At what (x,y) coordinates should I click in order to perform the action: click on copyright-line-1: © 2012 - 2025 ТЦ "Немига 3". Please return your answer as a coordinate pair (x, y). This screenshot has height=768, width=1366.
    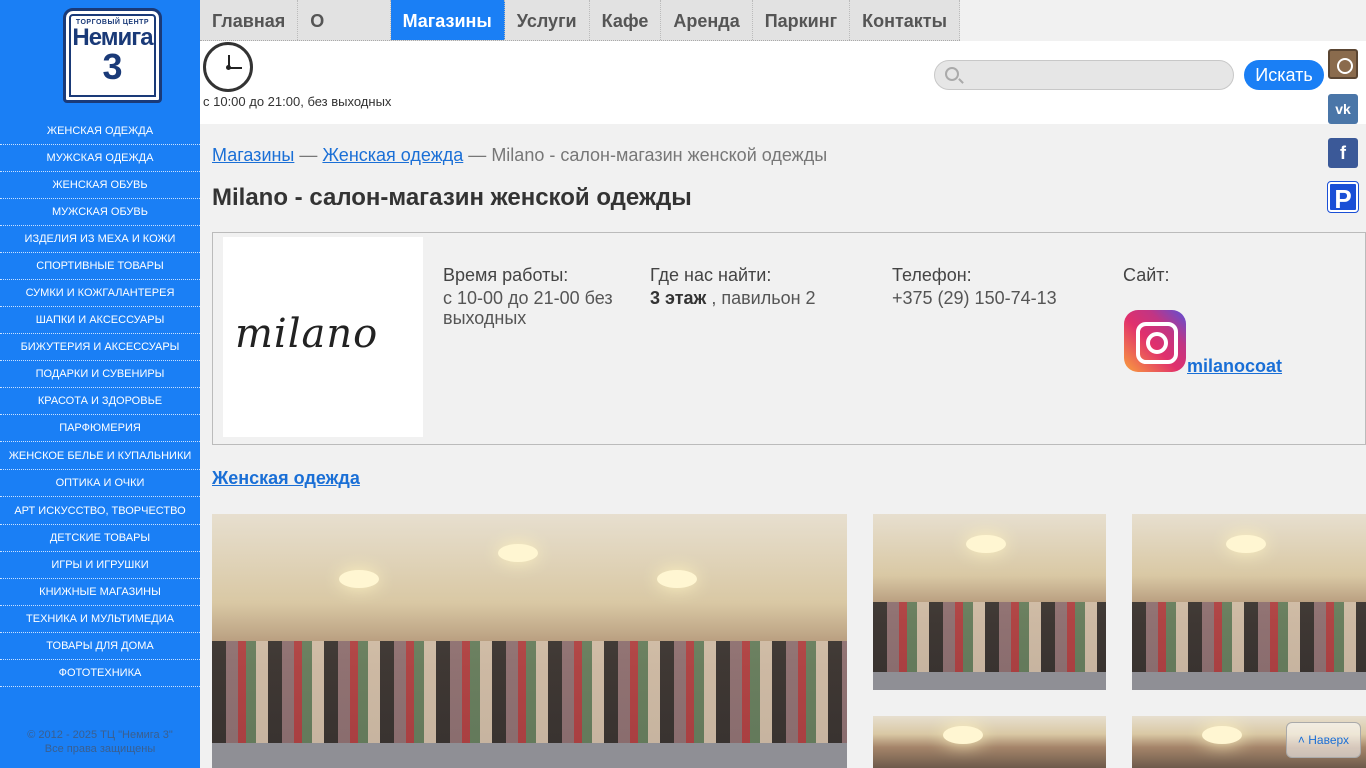
    Looking at the image, I should click on (100, 735).